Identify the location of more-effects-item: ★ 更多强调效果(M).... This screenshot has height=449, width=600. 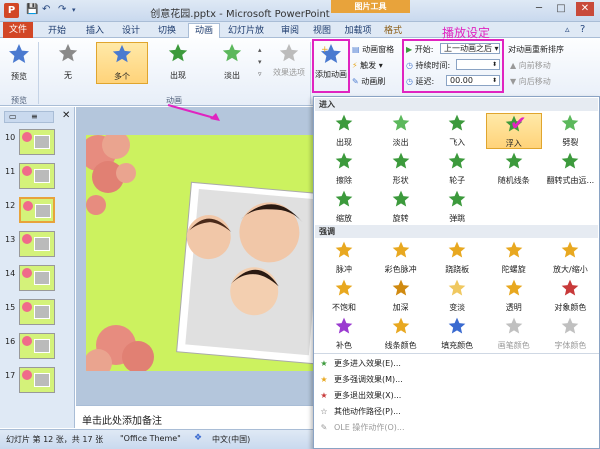
(360, 380).